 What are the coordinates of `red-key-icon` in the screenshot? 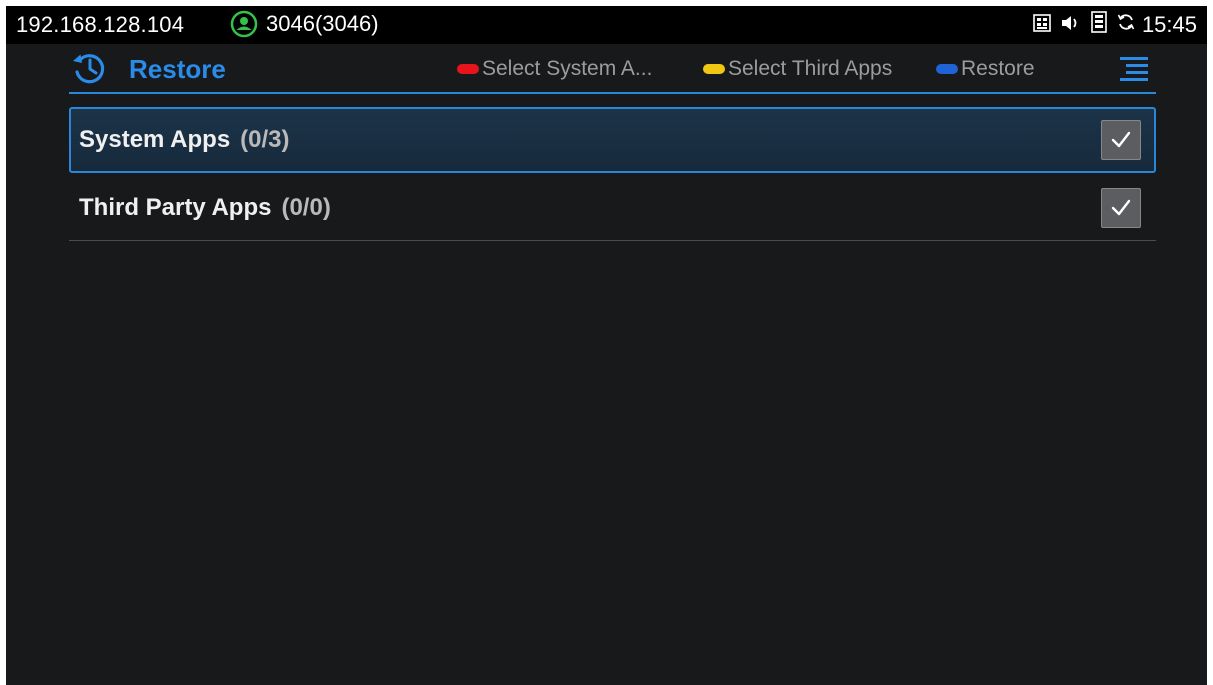 It's located at (468, 69).